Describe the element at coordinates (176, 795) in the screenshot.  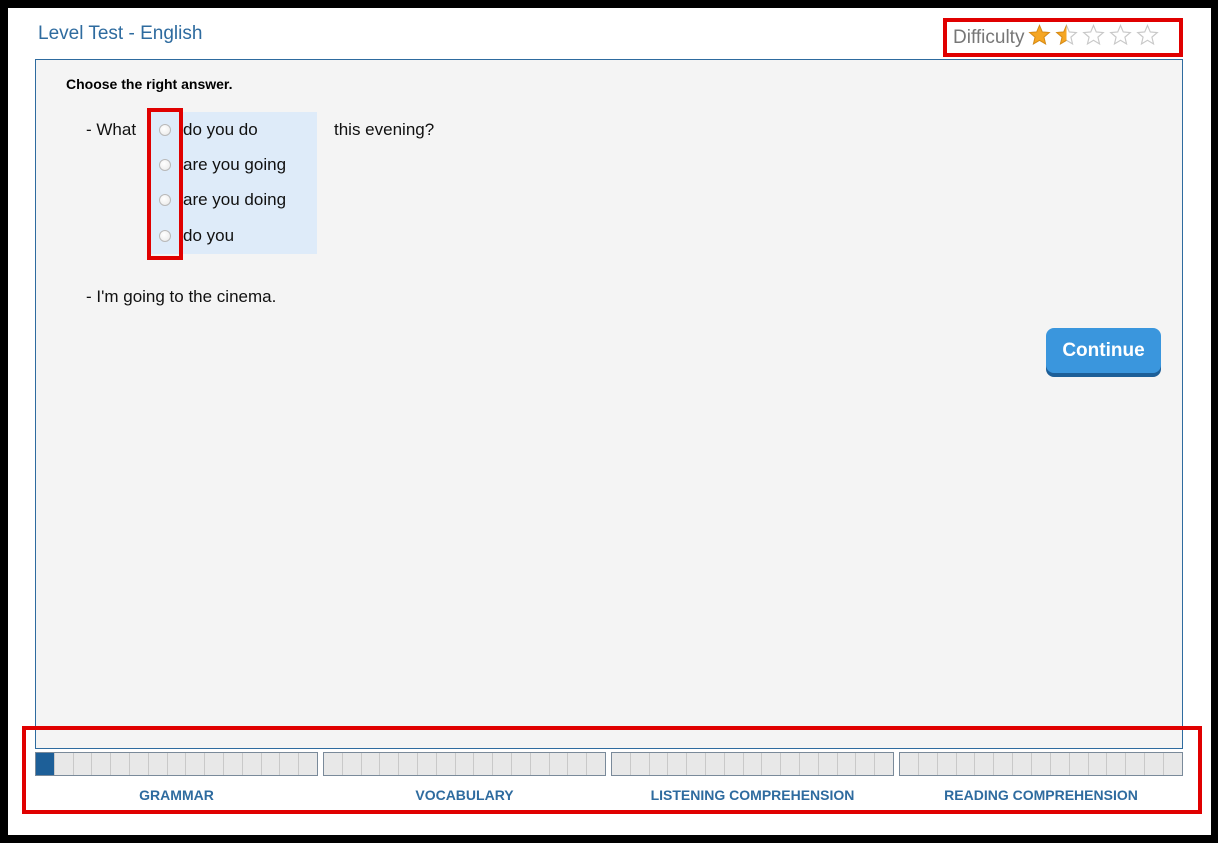
I see `section-label-grammar: GRAMMAR` at that location.